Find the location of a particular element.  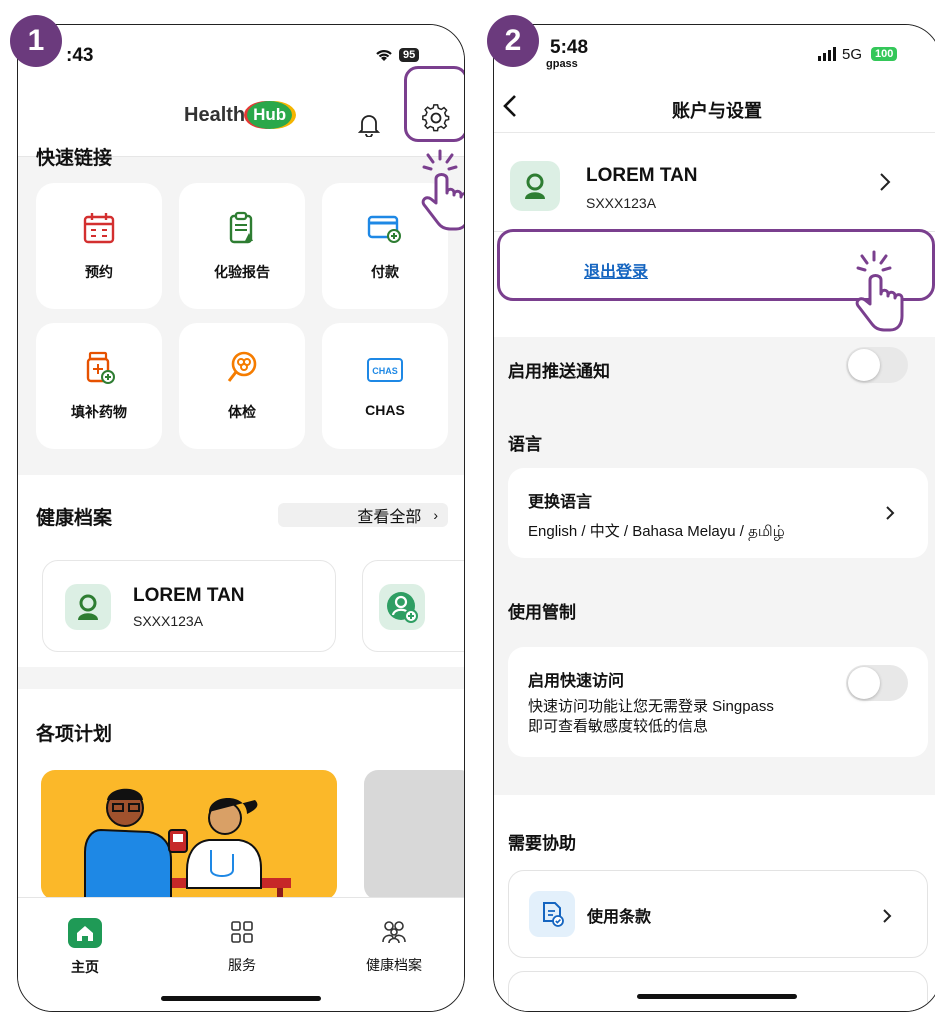

quick-link-lab-report: 化验报告 is located at coordinates (242, 246).